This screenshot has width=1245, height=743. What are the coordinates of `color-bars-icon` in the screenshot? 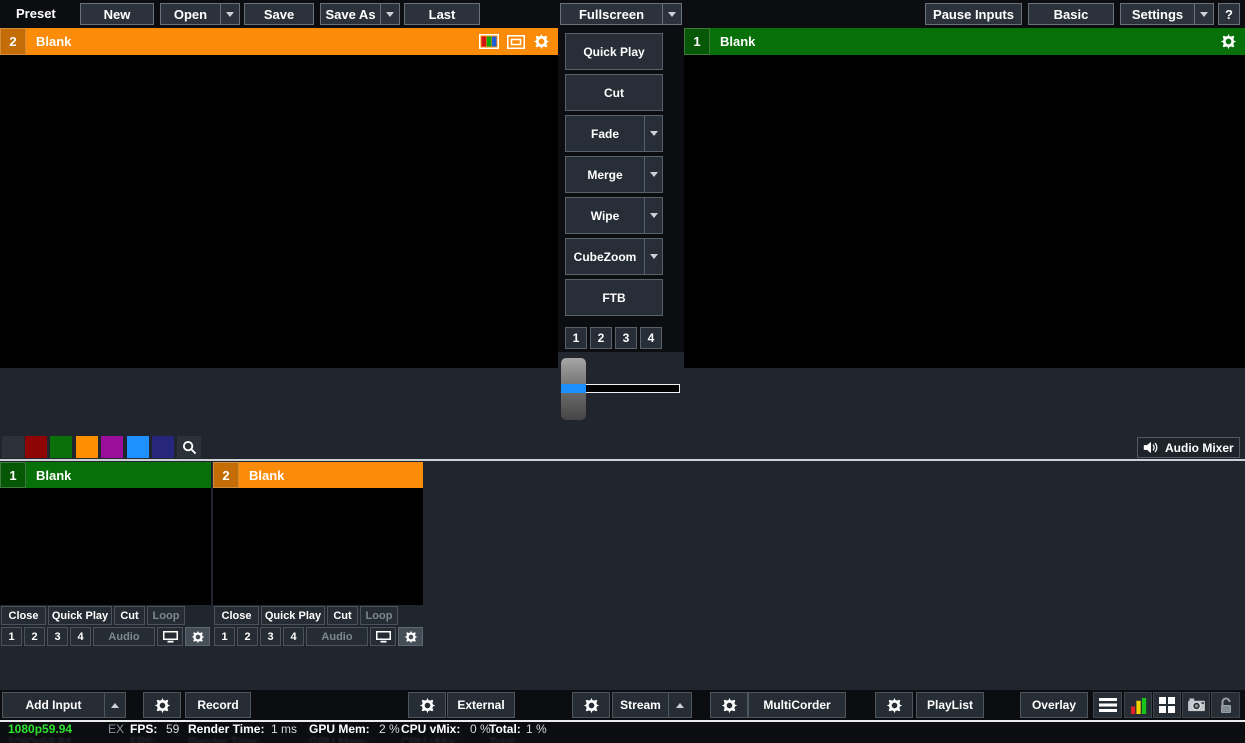 It's located at (489, 41).